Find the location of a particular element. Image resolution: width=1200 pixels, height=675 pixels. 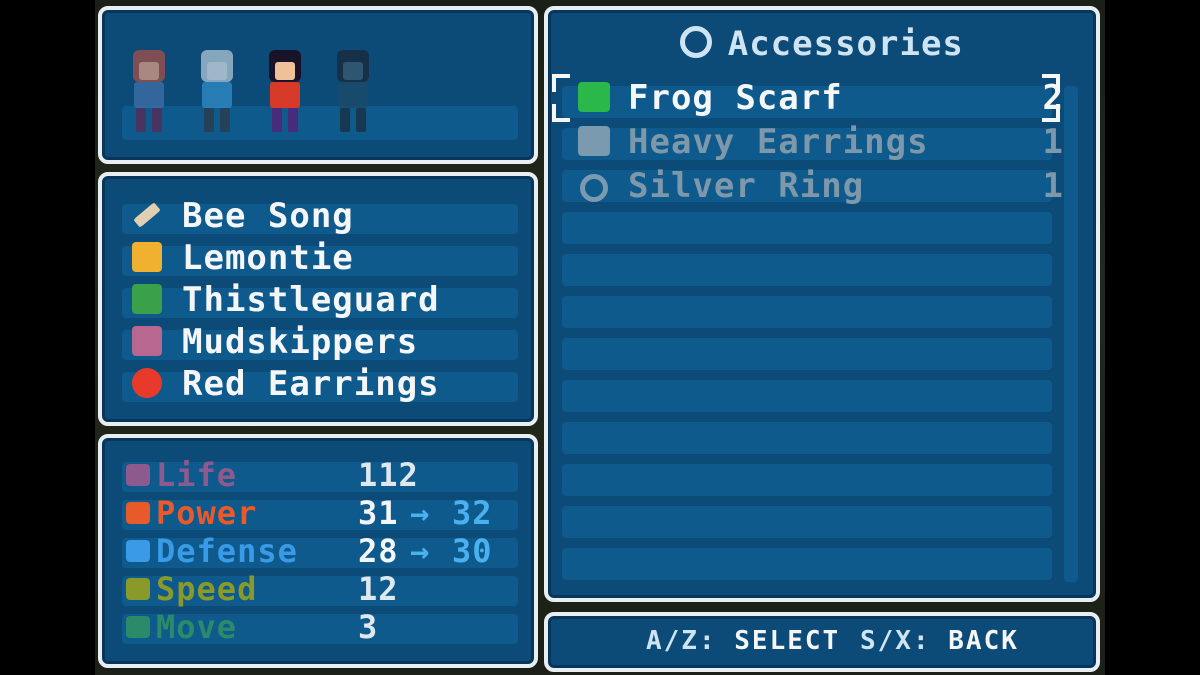

controls-footer: A/Z: SELECT S/X: BACK is located at coordinates (822, 642).